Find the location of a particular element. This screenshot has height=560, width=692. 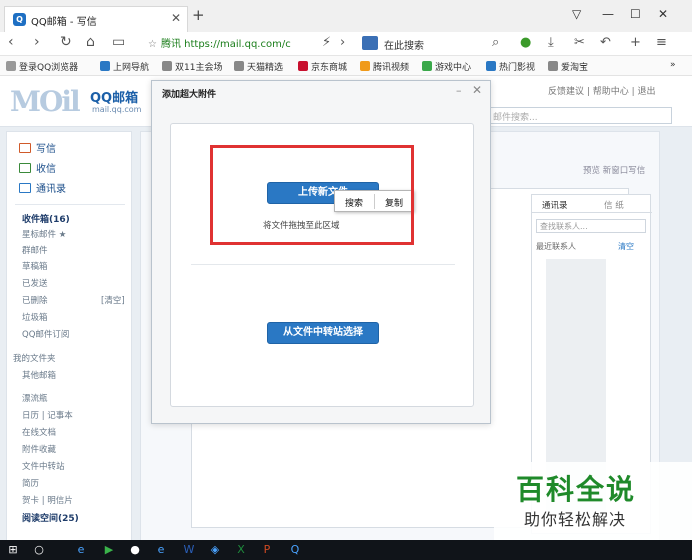

download-icon: ⤓ is located at coordinates (551, 42).